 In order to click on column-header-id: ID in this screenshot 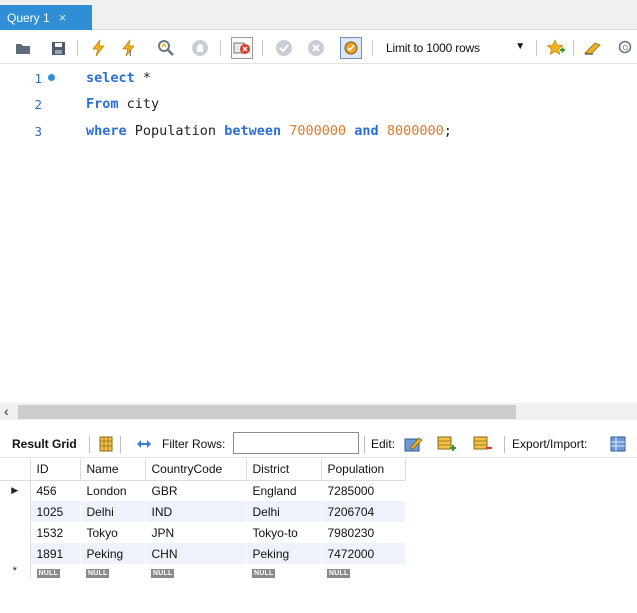, I will do `click(55, 470)`.